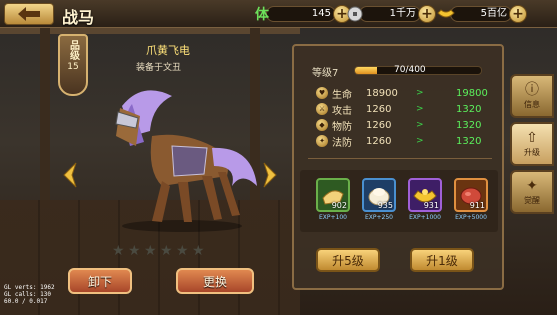  I want to click on stat-row-attack: ⚔ 攻击 1260 > 1320, so click(399, 109).